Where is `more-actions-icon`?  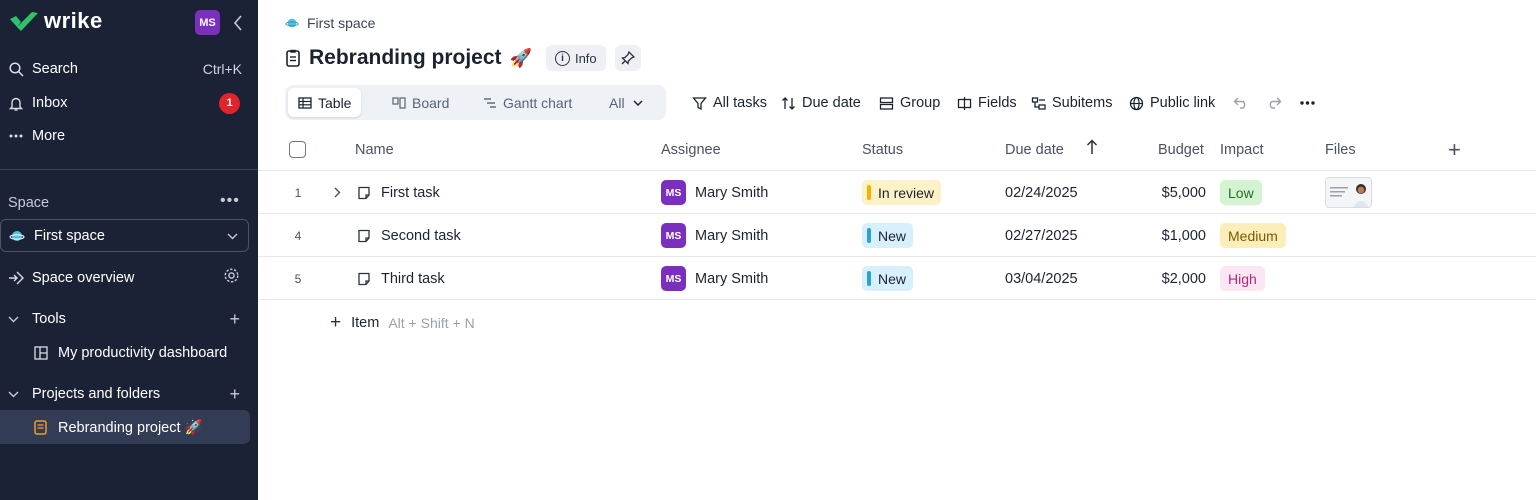 more-actions-icon is located at coordinates (1307, 103).